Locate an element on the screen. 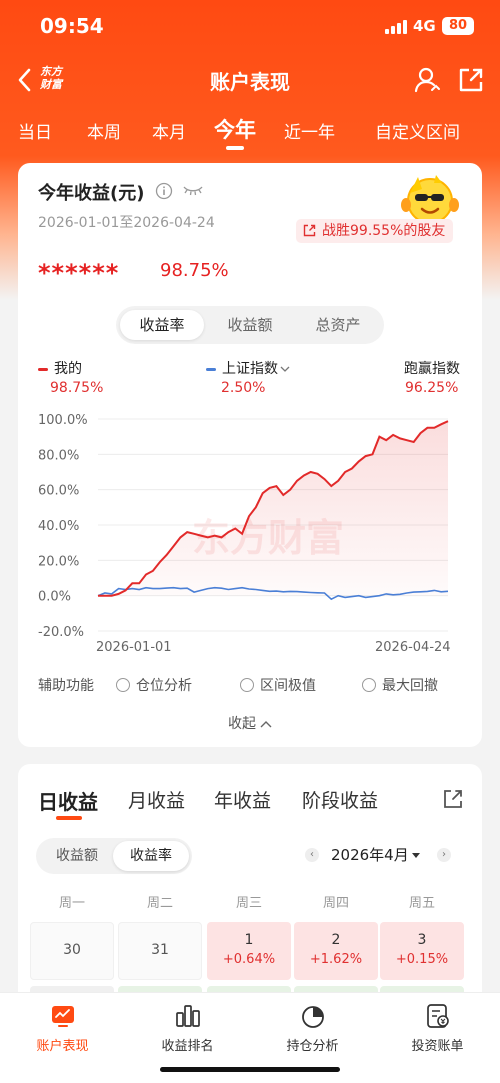  date-range: 2026-01-01至2026-04-24 is located at coordinates (126, 223).